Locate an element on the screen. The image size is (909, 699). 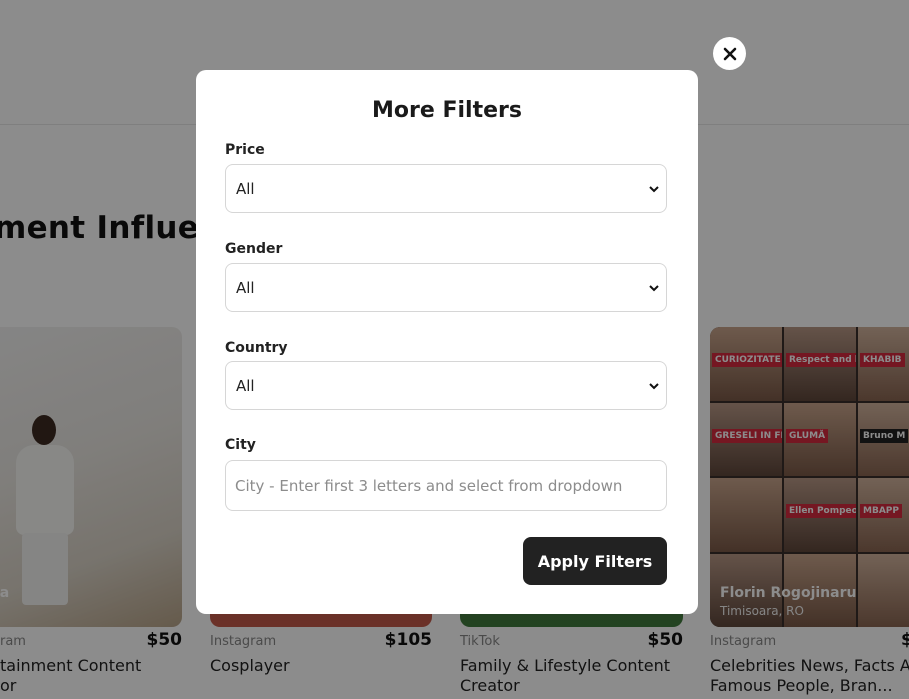
country-select-value: All is located at coordinates (245, 386).